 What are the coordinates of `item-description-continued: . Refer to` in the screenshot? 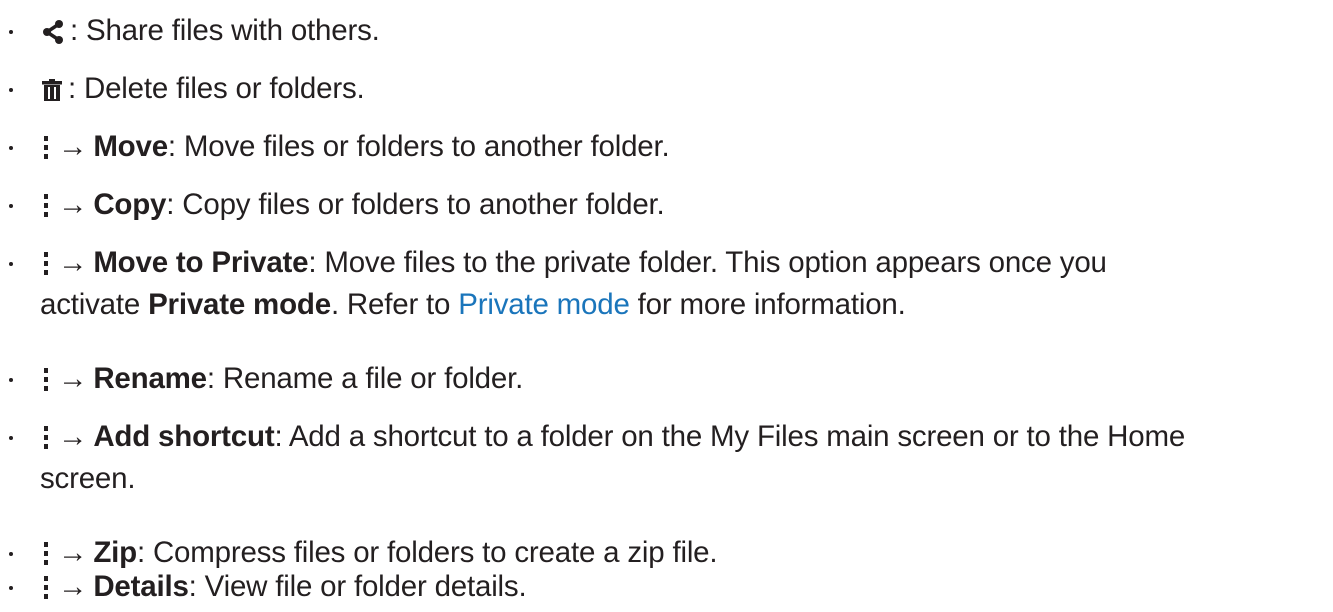 It's located at (394, 304).